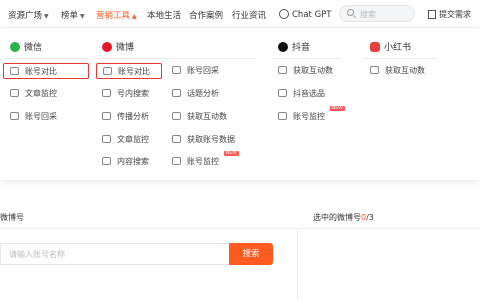 The width and height of the screenshot is (480, 300). I want to click on wechat-logo-icon, so click(15, 47).